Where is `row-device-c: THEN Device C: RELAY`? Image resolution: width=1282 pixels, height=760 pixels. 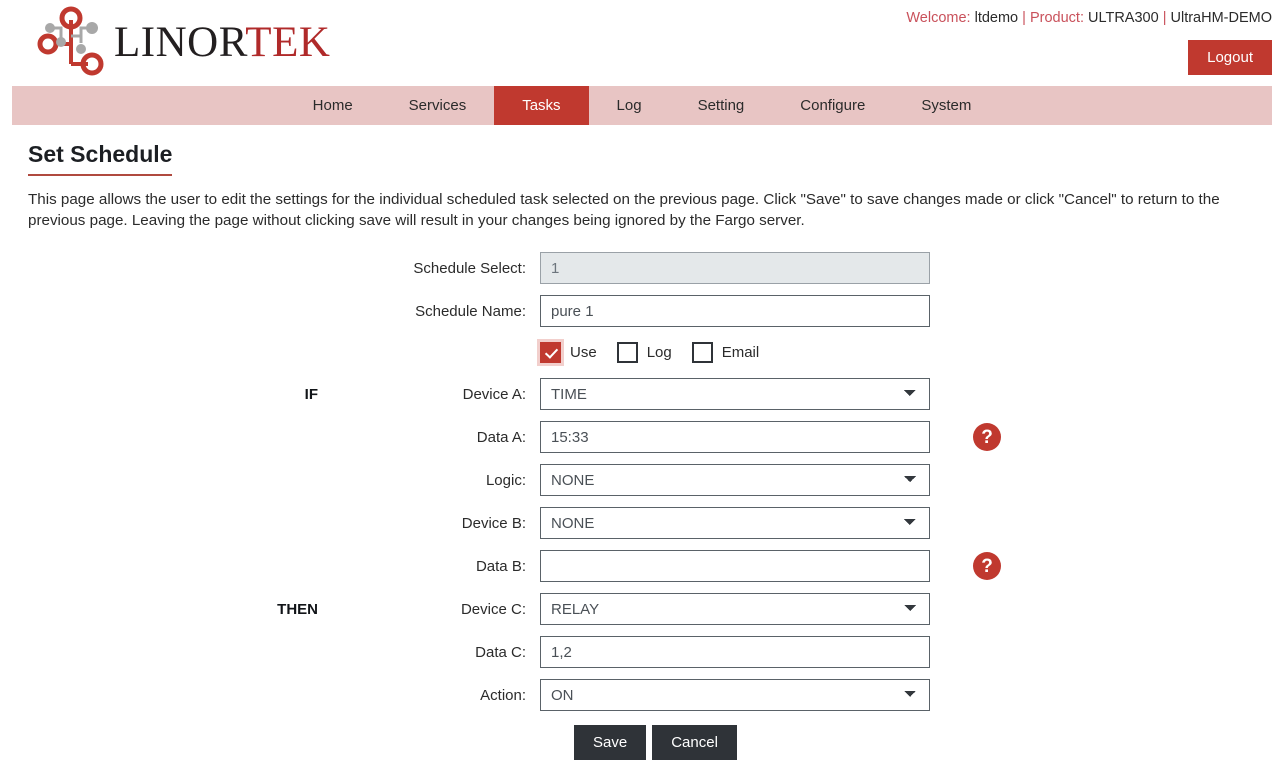
row-device-c: THEN Device C: RELAY is located at coordinates (641, 609).